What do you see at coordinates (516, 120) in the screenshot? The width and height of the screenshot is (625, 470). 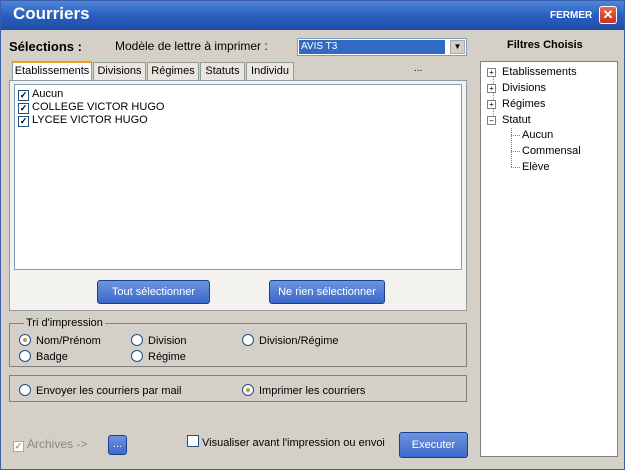 I see `tree-node-label: Statut` at bounding box center [516, 120].